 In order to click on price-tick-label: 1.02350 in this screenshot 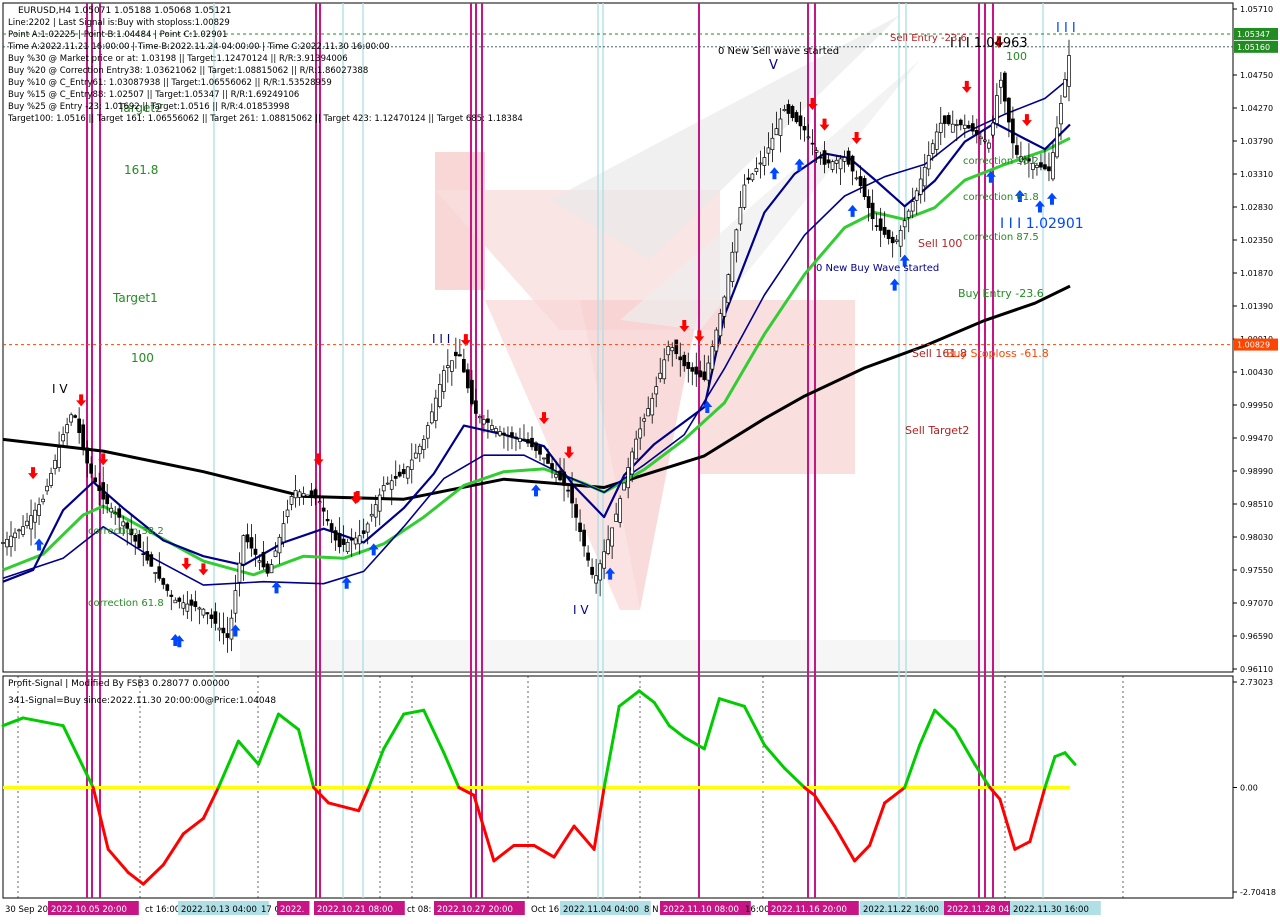, I will do `click(1256, 240)`.